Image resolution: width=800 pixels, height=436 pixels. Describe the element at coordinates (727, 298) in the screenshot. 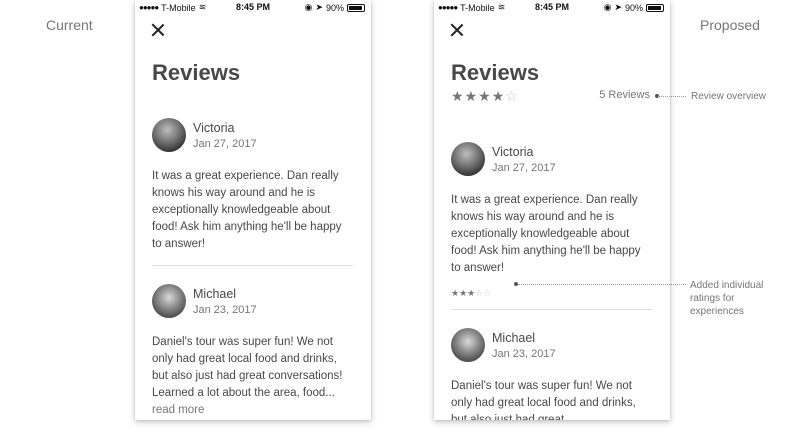

I see `annotation-individual-ratings: Added individual ratings for experiences` at that location.